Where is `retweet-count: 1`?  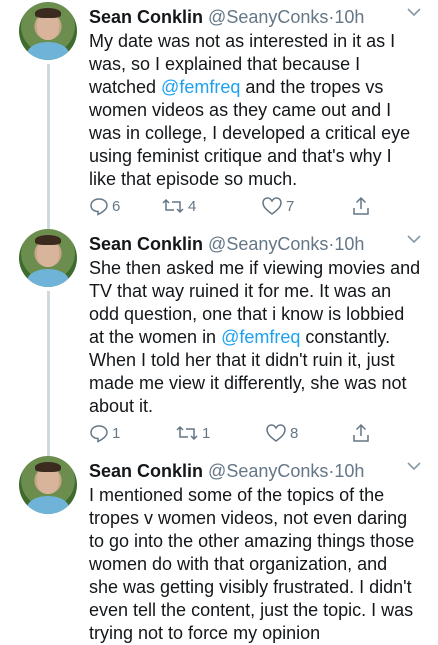 retweet-count: 1 is located at coordinates (206, 433).